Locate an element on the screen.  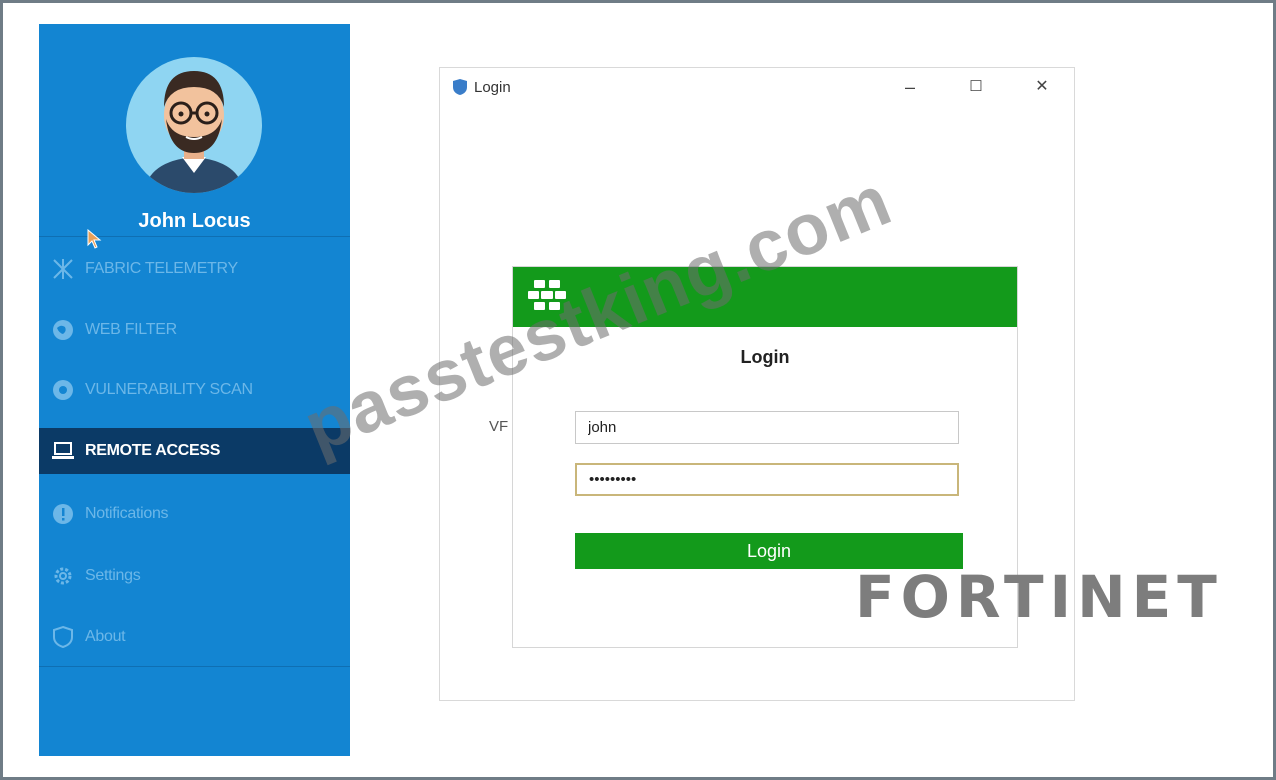
fabric-telemetry-icon is located at coordinates (63, 269).